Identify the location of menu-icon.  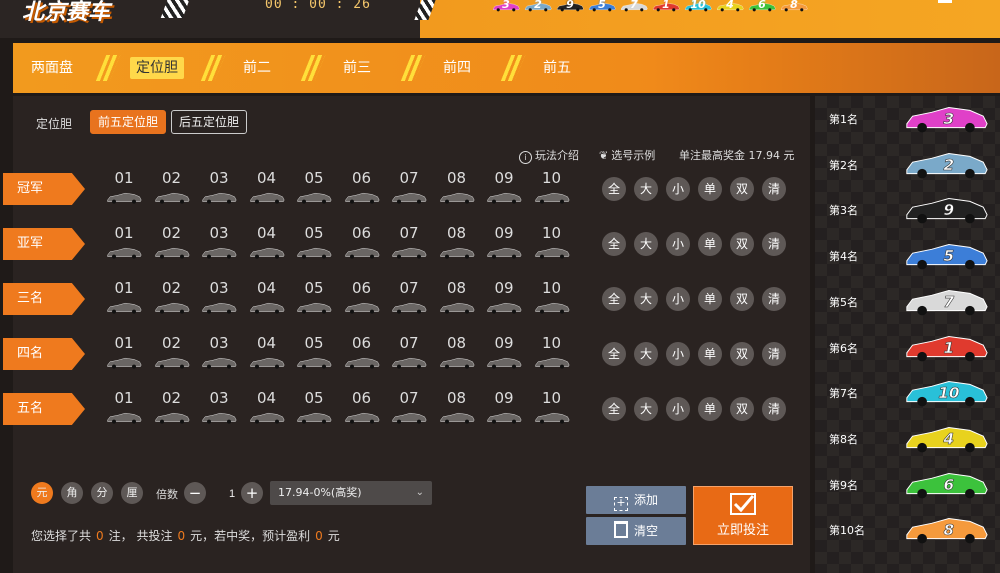
(945, 1).